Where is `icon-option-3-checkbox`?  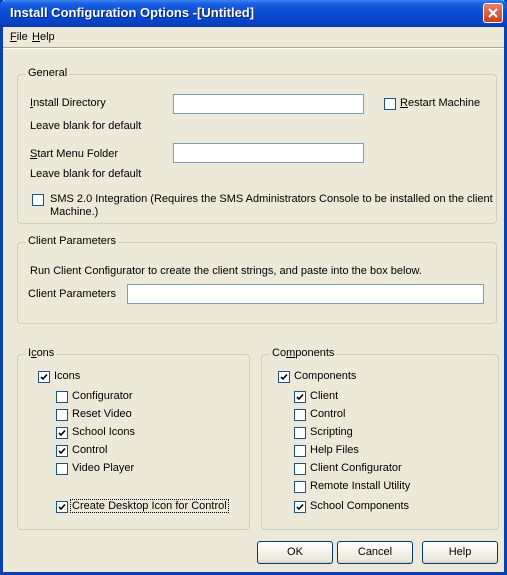
icon-option-3-checkbox is located at coordinates (62, 451).